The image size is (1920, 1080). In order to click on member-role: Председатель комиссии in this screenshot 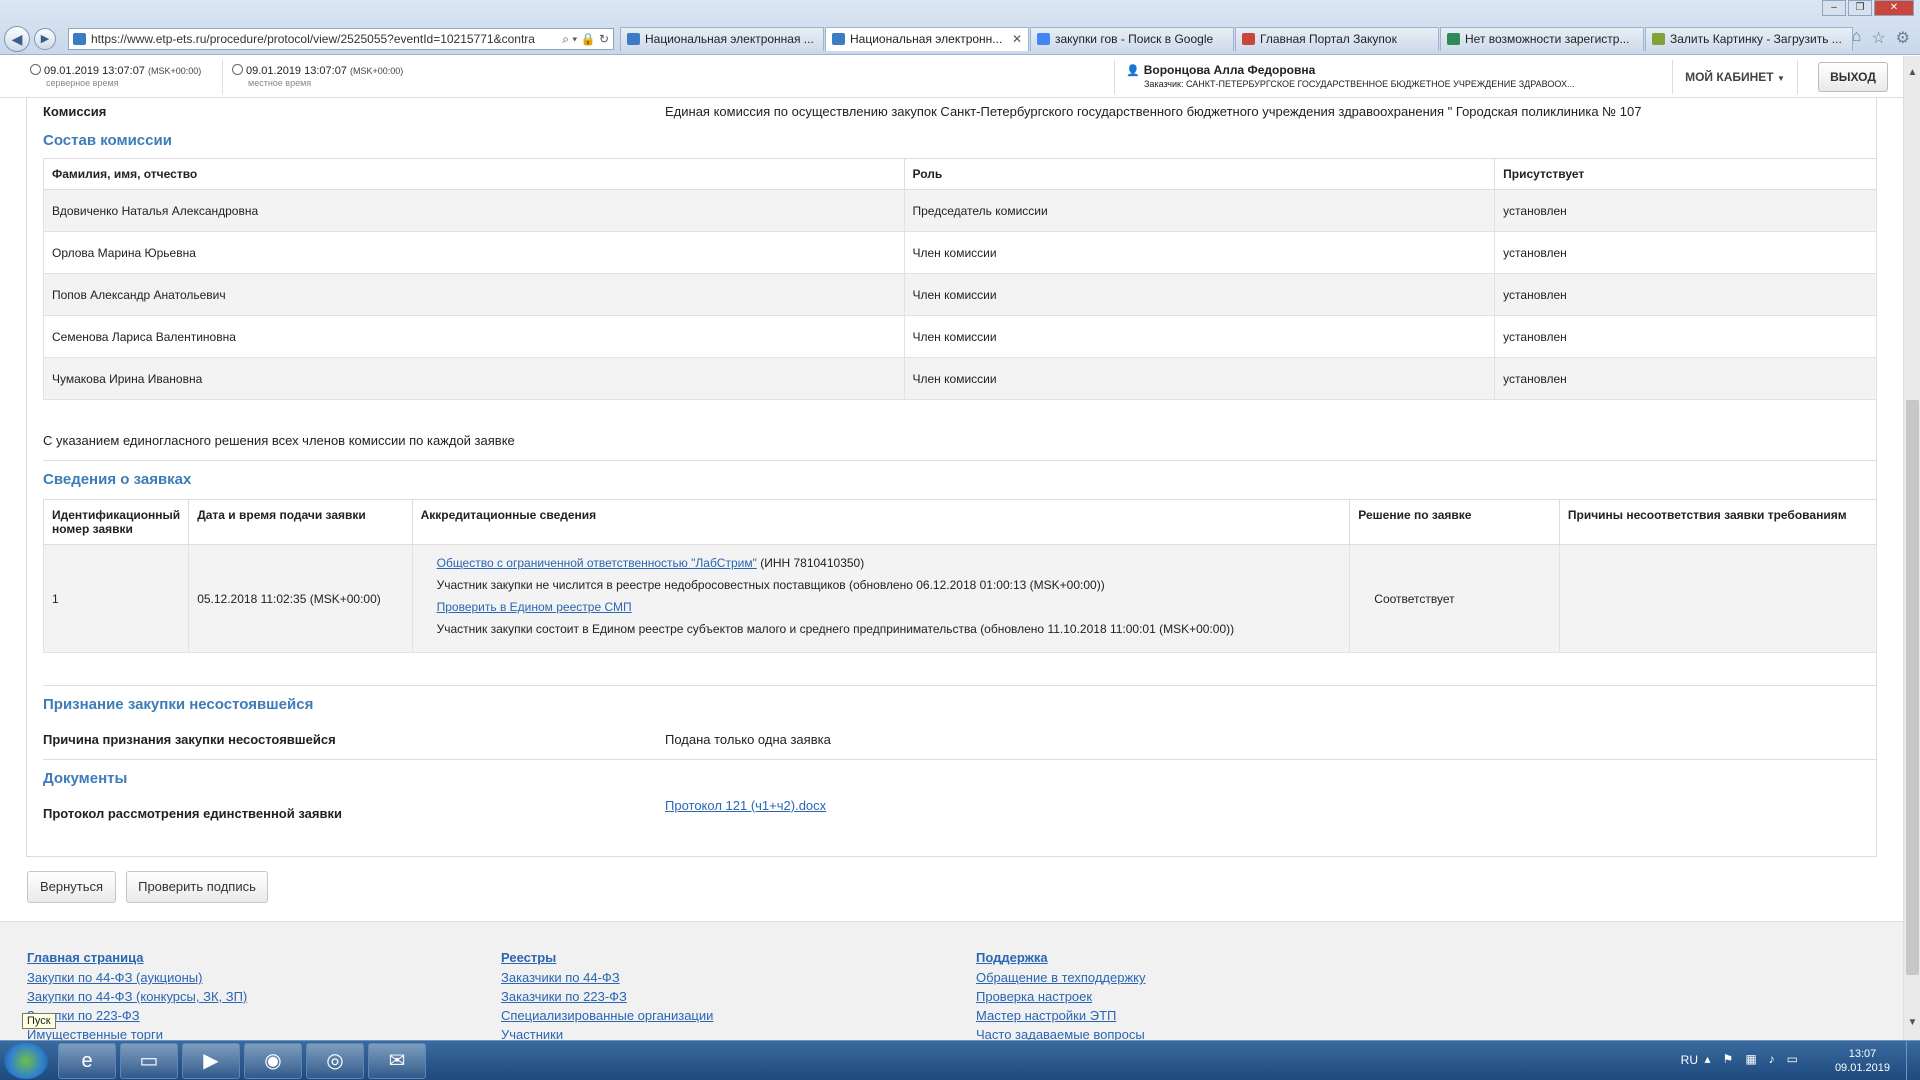, I will do `click(1199, 210)`.